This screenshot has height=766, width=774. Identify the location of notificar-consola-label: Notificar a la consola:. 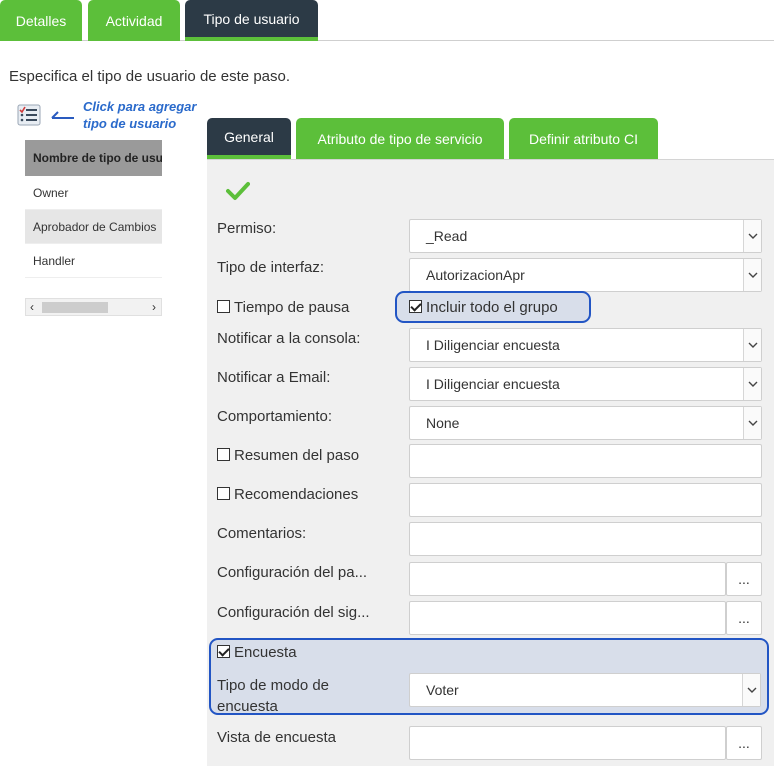
(289, 338).